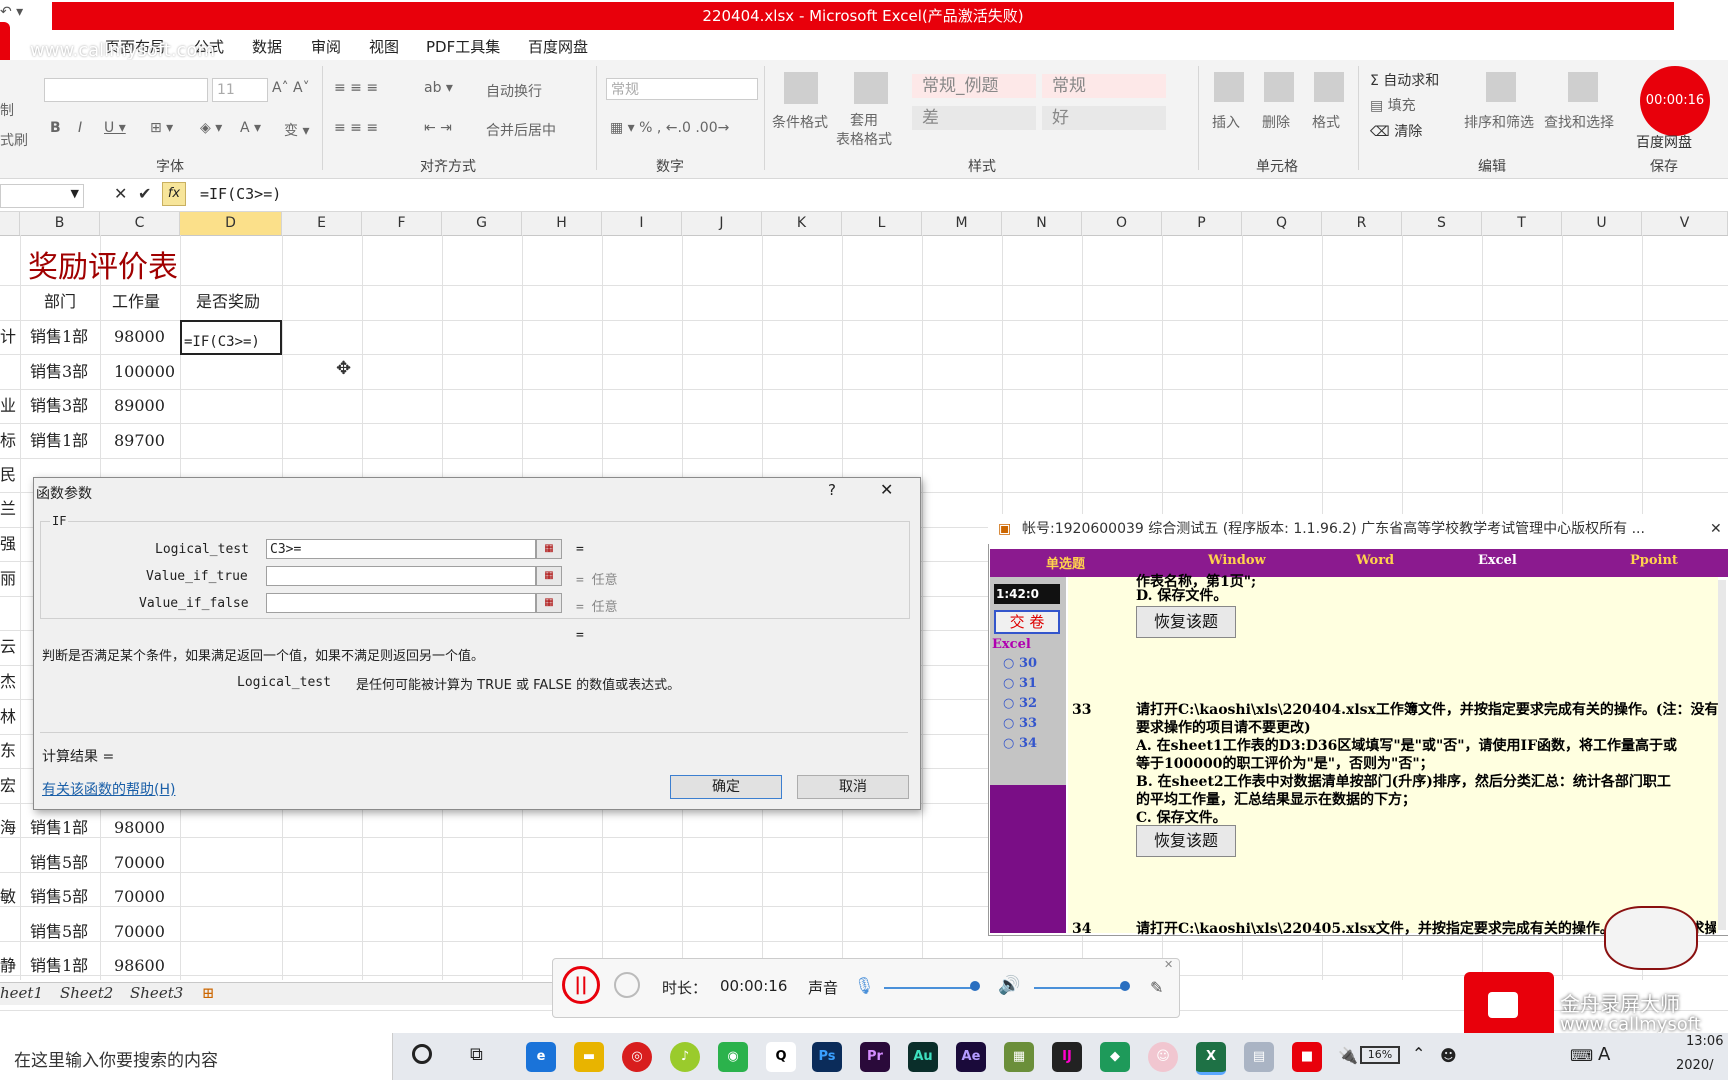 Image resolution: width=1728 pixels, height=1080 pixels. I want to click on column-header-v: V, so click(1685, 223).